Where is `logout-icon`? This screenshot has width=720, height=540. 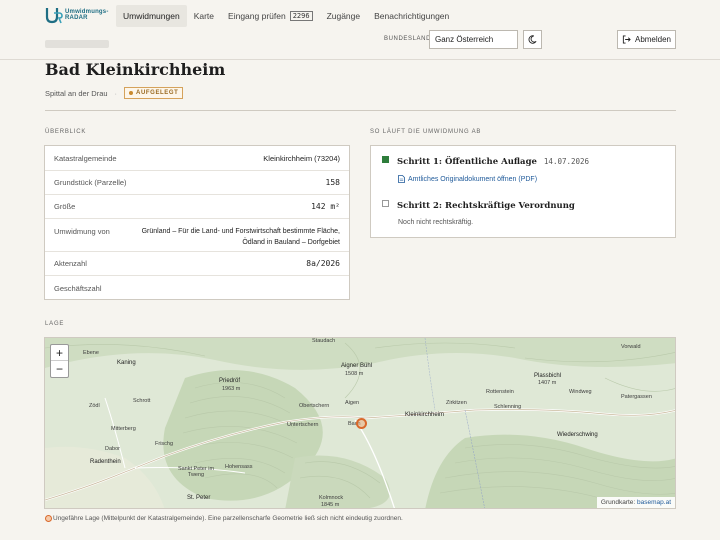 logout-icon is located at coordinates (626, 39).